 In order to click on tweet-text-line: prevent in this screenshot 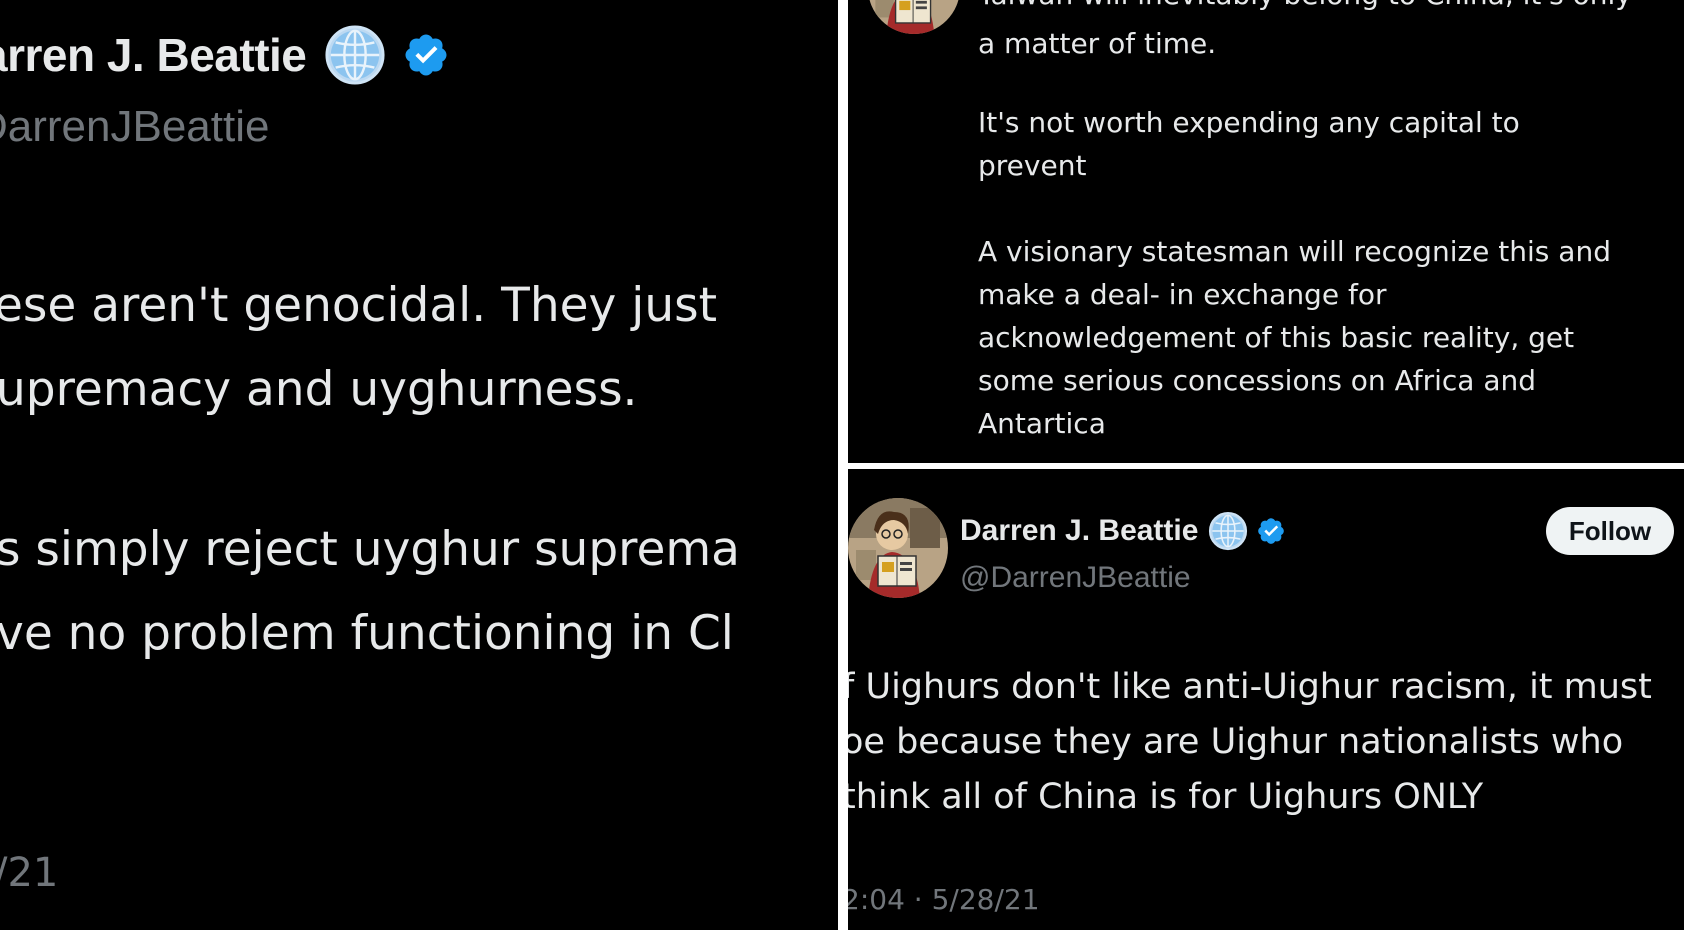, I will do `click(1032, 165)`.